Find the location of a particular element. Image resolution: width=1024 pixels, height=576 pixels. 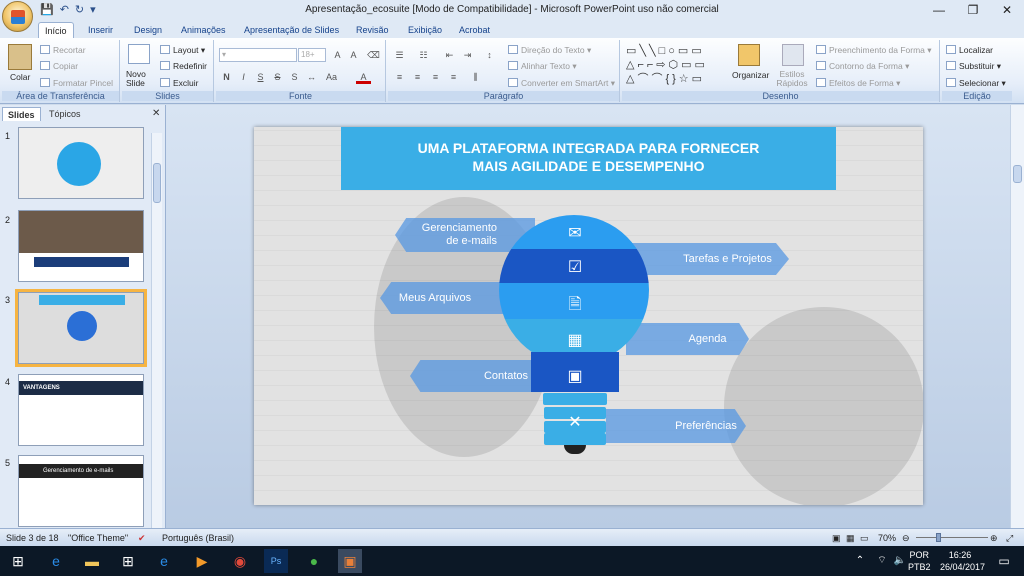

shape-effects-button: Efeitos de Forma ▾ is located at coordinates (858, 83).